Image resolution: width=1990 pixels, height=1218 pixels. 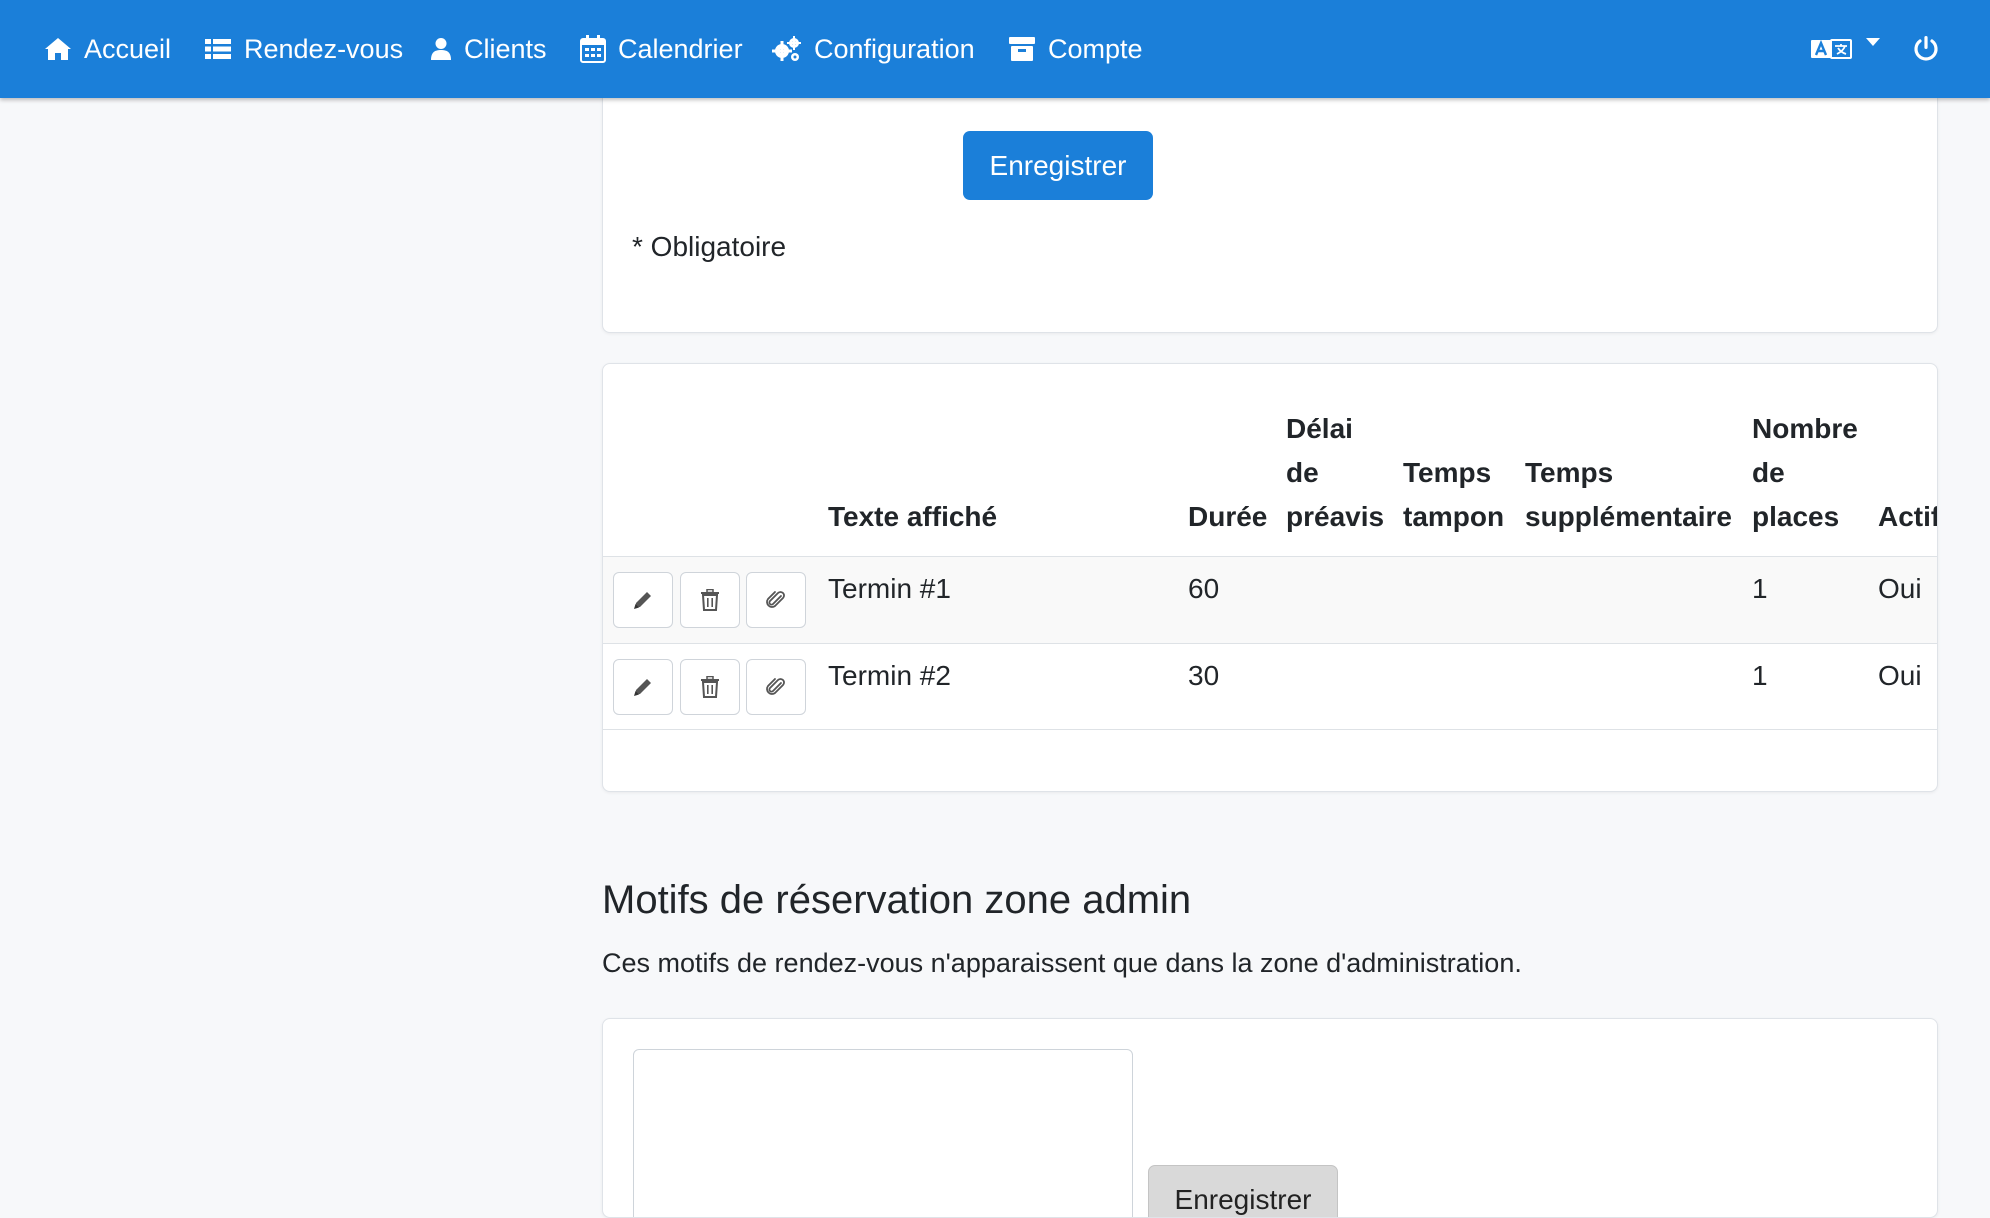 I want to click on header-duration: Durée, so click(x=1228, y=516).